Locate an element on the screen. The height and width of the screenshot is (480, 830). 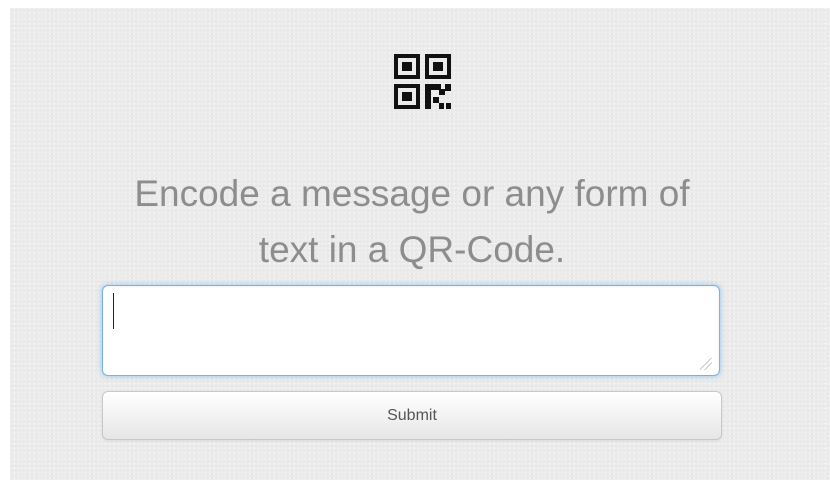
resize-grip-icon is located at coordinates (706, 364).